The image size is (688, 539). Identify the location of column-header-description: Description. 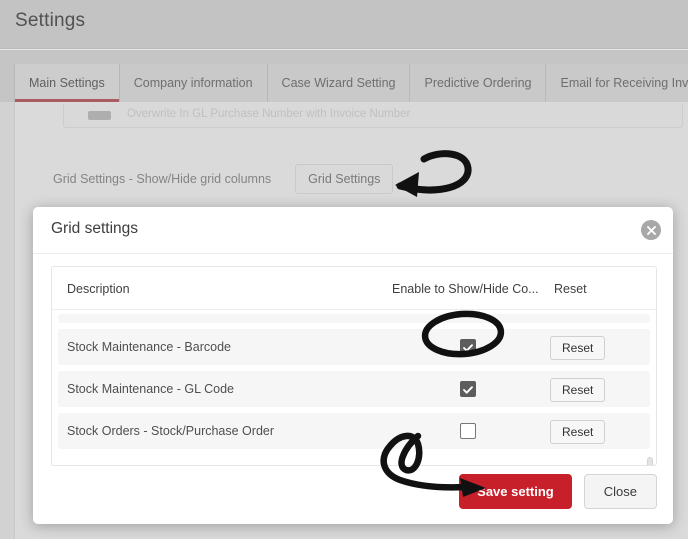
(98, 289).